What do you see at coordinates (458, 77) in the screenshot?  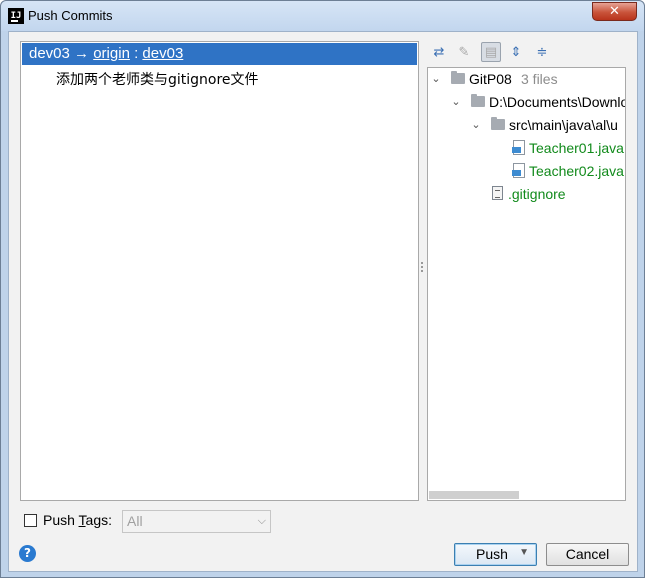 I see `module-folder-icon` at bounding box center [458, 77].